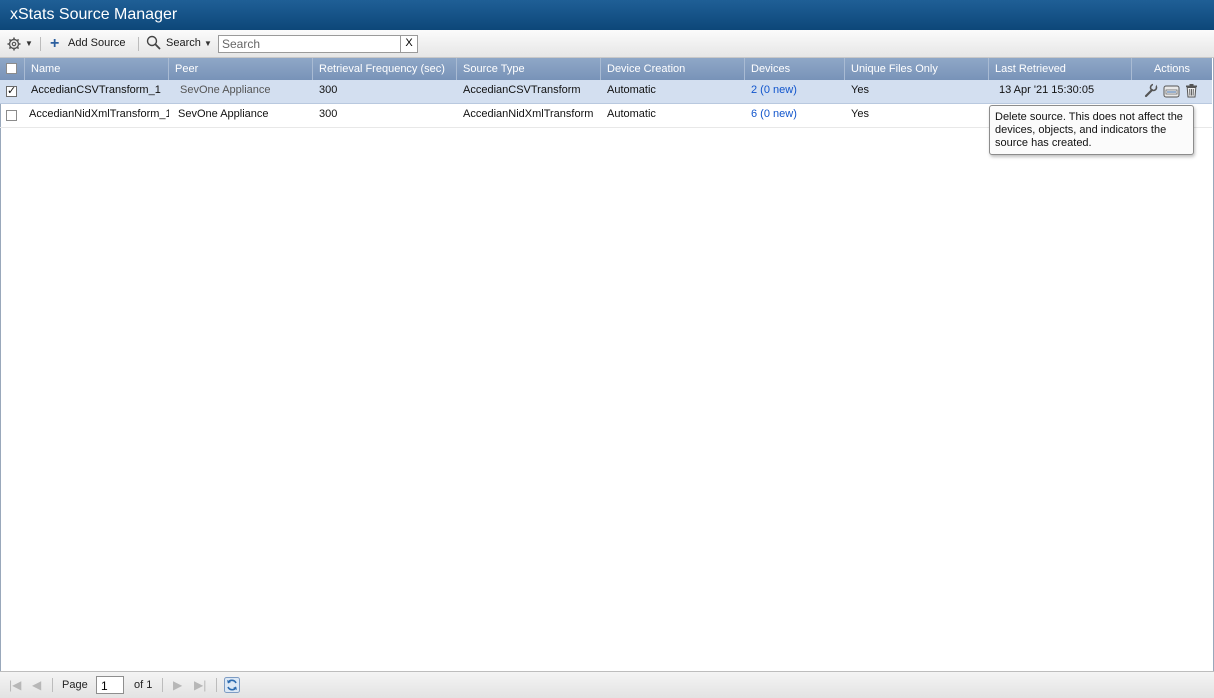 This screenshot has height=698, width=1214. I want to click on column-header-retrieval-frequency: Retrieval Frequency (sec), so click(385, 69).